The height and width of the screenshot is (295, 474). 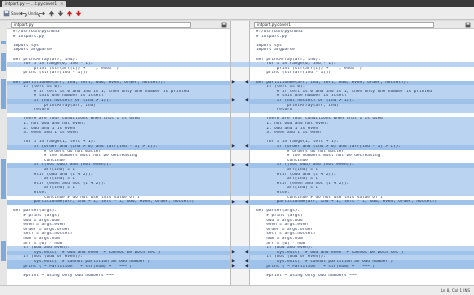 What do you see at coordinates (33, 13) in the screenshot?
I see `undo-label: Undo` at bounding box center [33, 13].